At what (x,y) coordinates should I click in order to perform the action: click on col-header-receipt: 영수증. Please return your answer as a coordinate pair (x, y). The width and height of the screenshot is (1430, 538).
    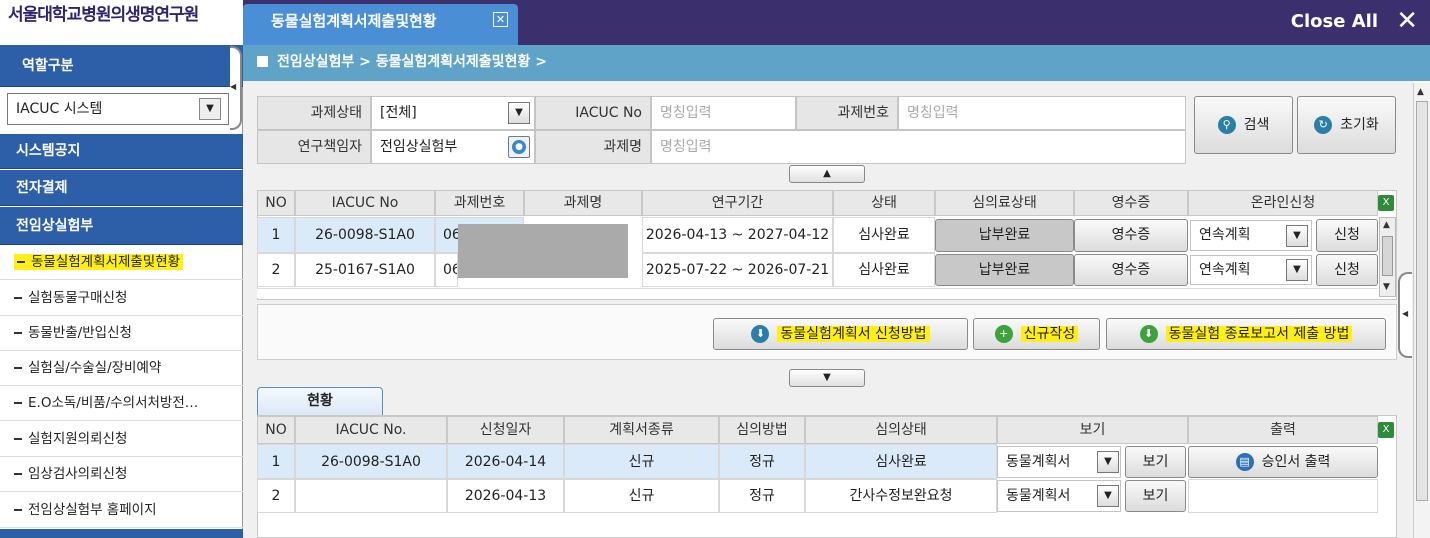
    Looking at the image, I should click on (1131, 203).